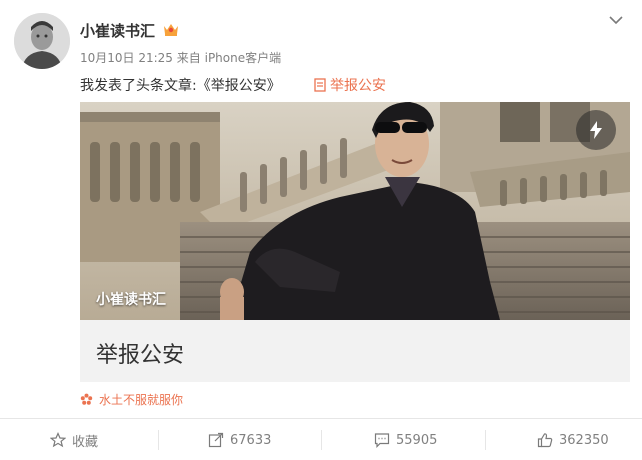 This screenshot has width=642, height=460. I want to click on client-name: iPhone客户端, so click(243, 58).